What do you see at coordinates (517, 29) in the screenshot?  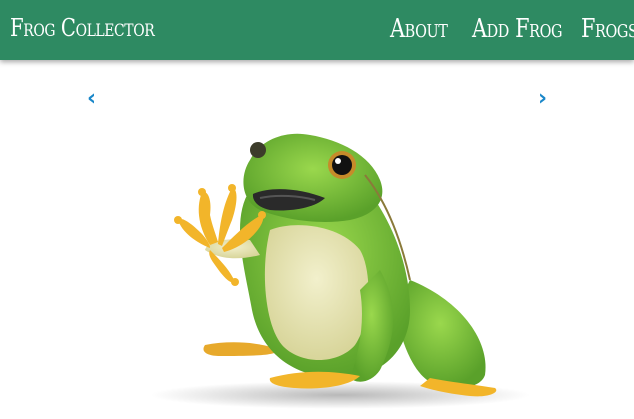 I see `nav-link-add-frog: Add Frog` at bounding box center [517, 29].